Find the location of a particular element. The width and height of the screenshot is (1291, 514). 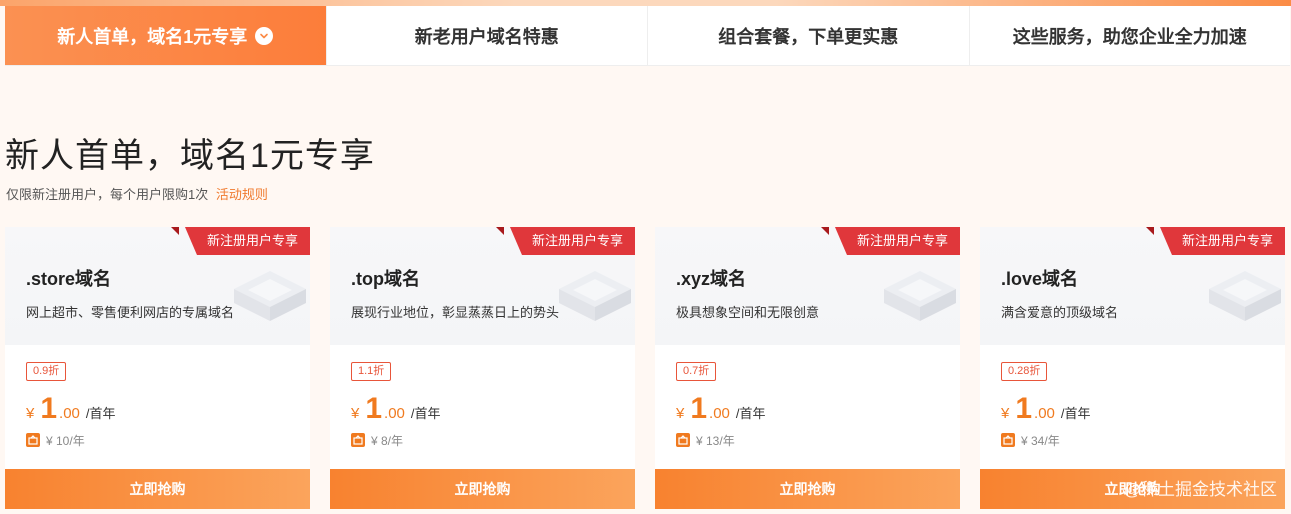

discount-badge: 0.7折 is located at coordinates (696, 371).